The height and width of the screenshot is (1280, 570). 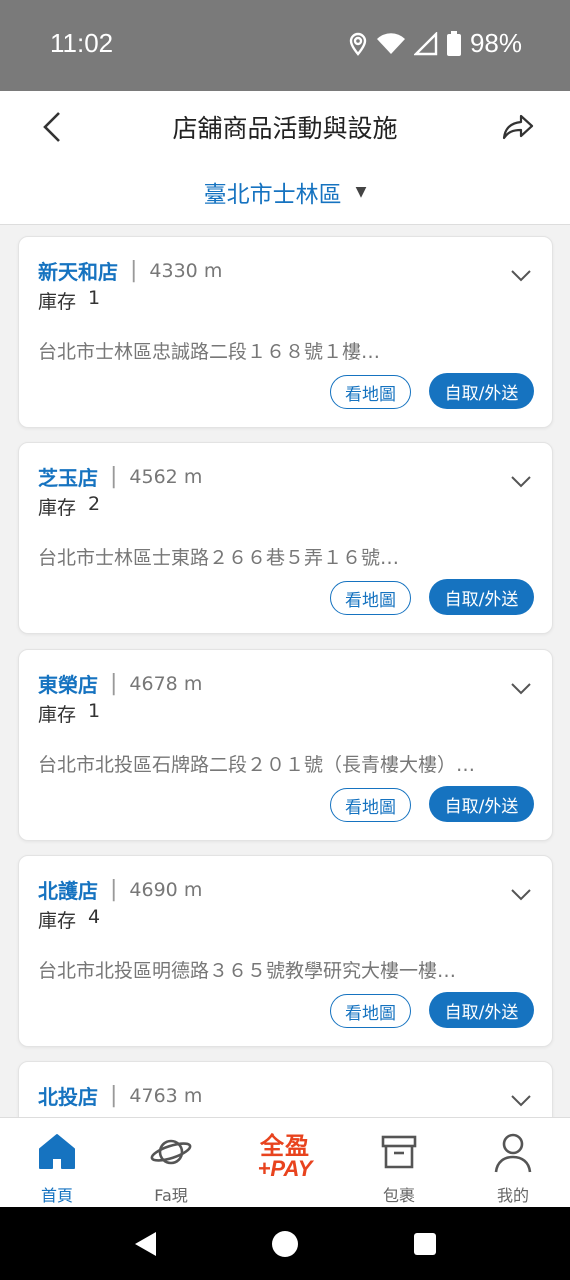 I want to click on store-name: 東榮店, so click(x=68, y=685).